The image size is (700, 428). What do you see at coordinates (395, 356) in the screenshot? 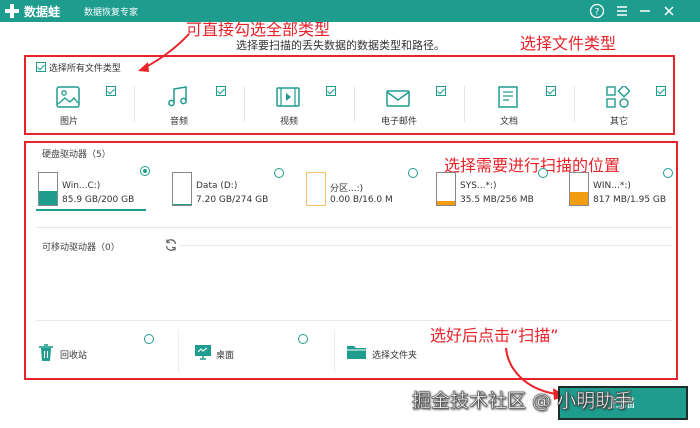
I see `location-label: 选择文件夹` at bounding box center [395, 356].